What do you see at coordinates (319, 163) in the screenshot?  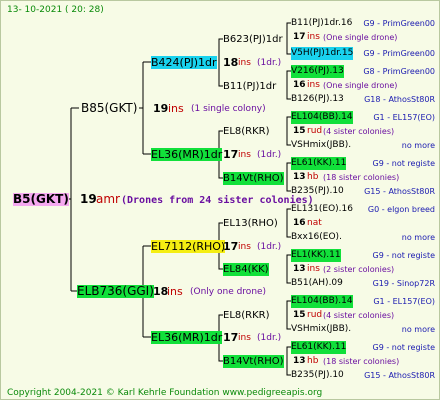 I see `gen4-queen-9: EL61(KK).11` at bounding box center [319, 163].